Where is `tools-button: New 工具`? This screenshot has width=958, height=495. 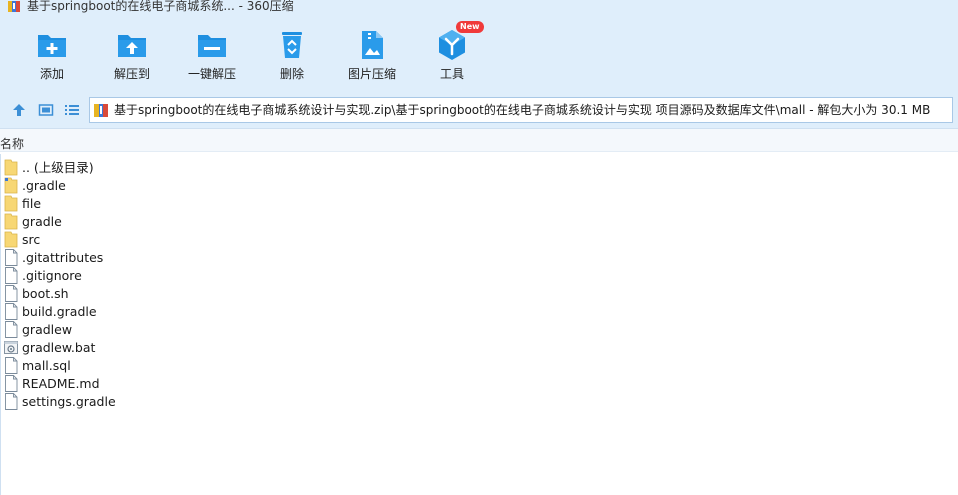 tools-button: New 工具 is located at coordinates (452, 54).